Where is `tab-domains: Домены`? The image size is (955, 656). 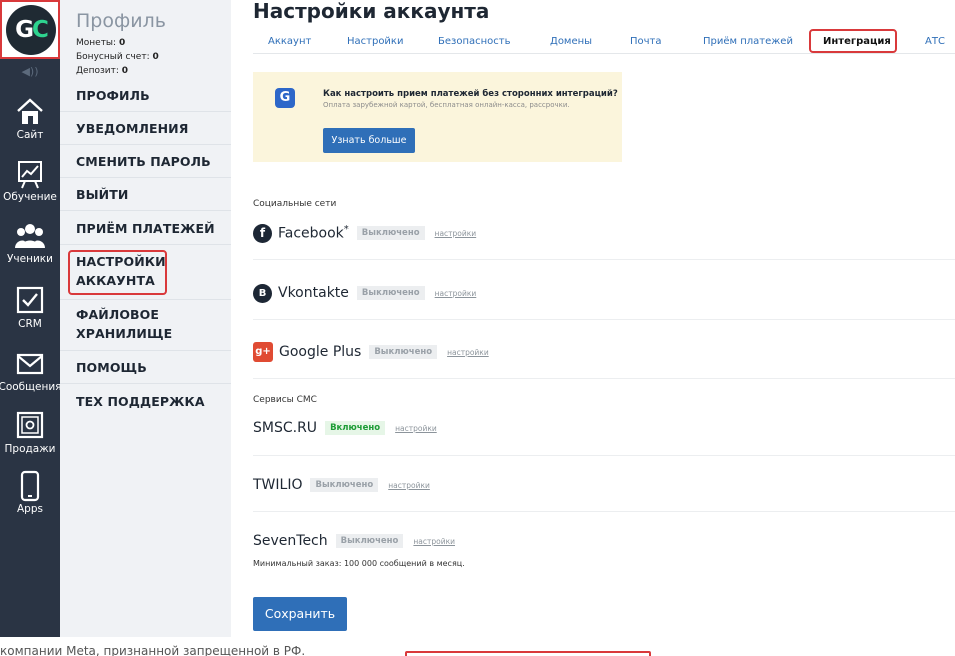
tab-domains: Домены is located at coordinates (571, 41).